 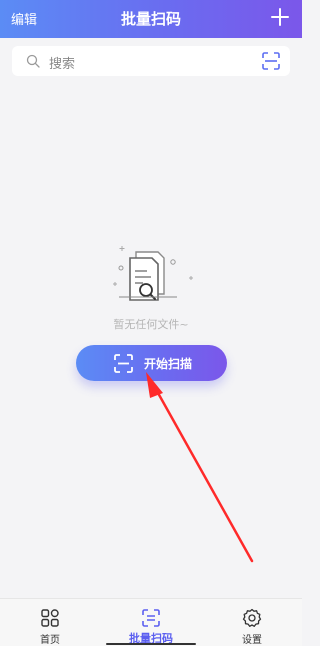 I want to click on search-bar: 搜索, so click(x=151, y=61).